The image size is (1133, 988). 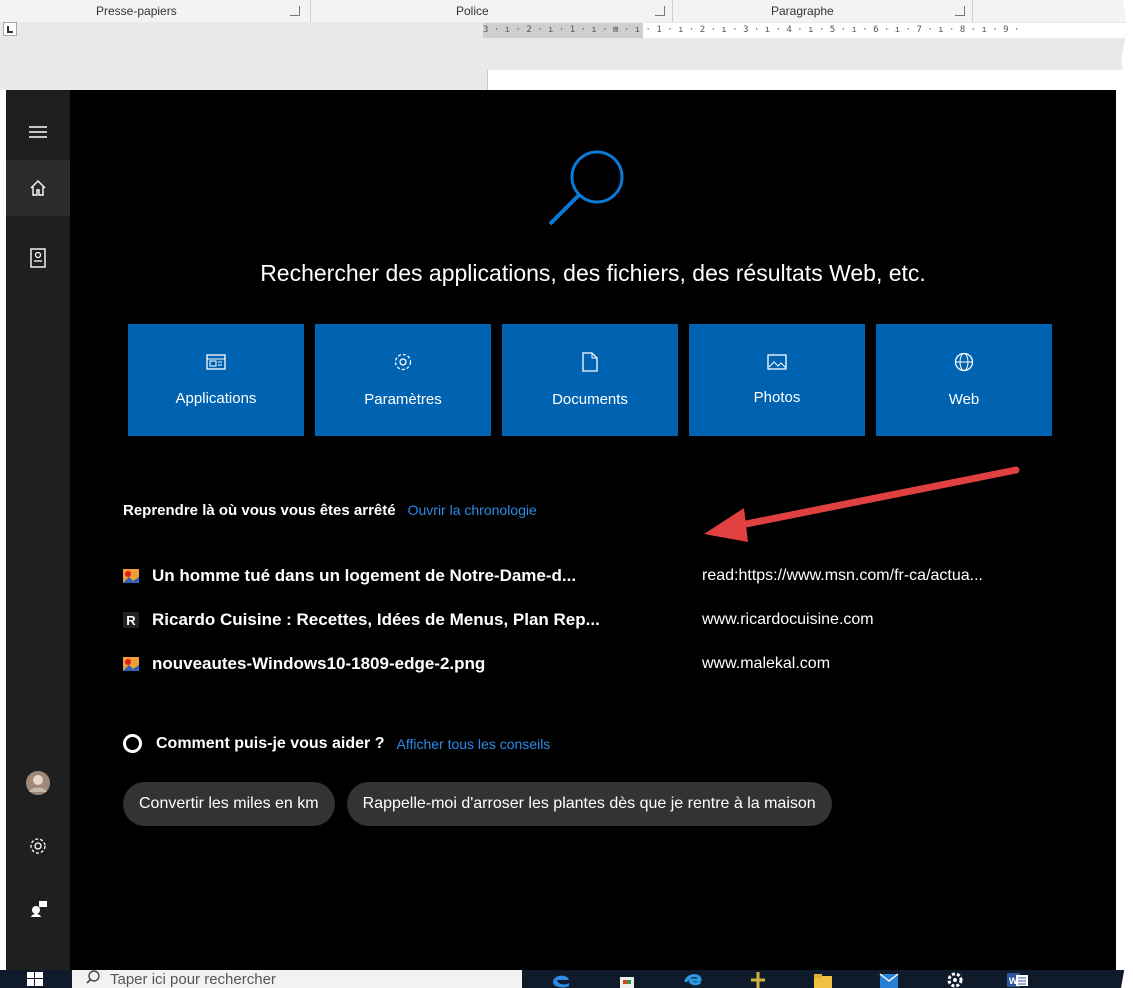 What do you see at coordinates (964, 364) in the screenshot?
I see `globe-icon` at bounding box center [964, 364].